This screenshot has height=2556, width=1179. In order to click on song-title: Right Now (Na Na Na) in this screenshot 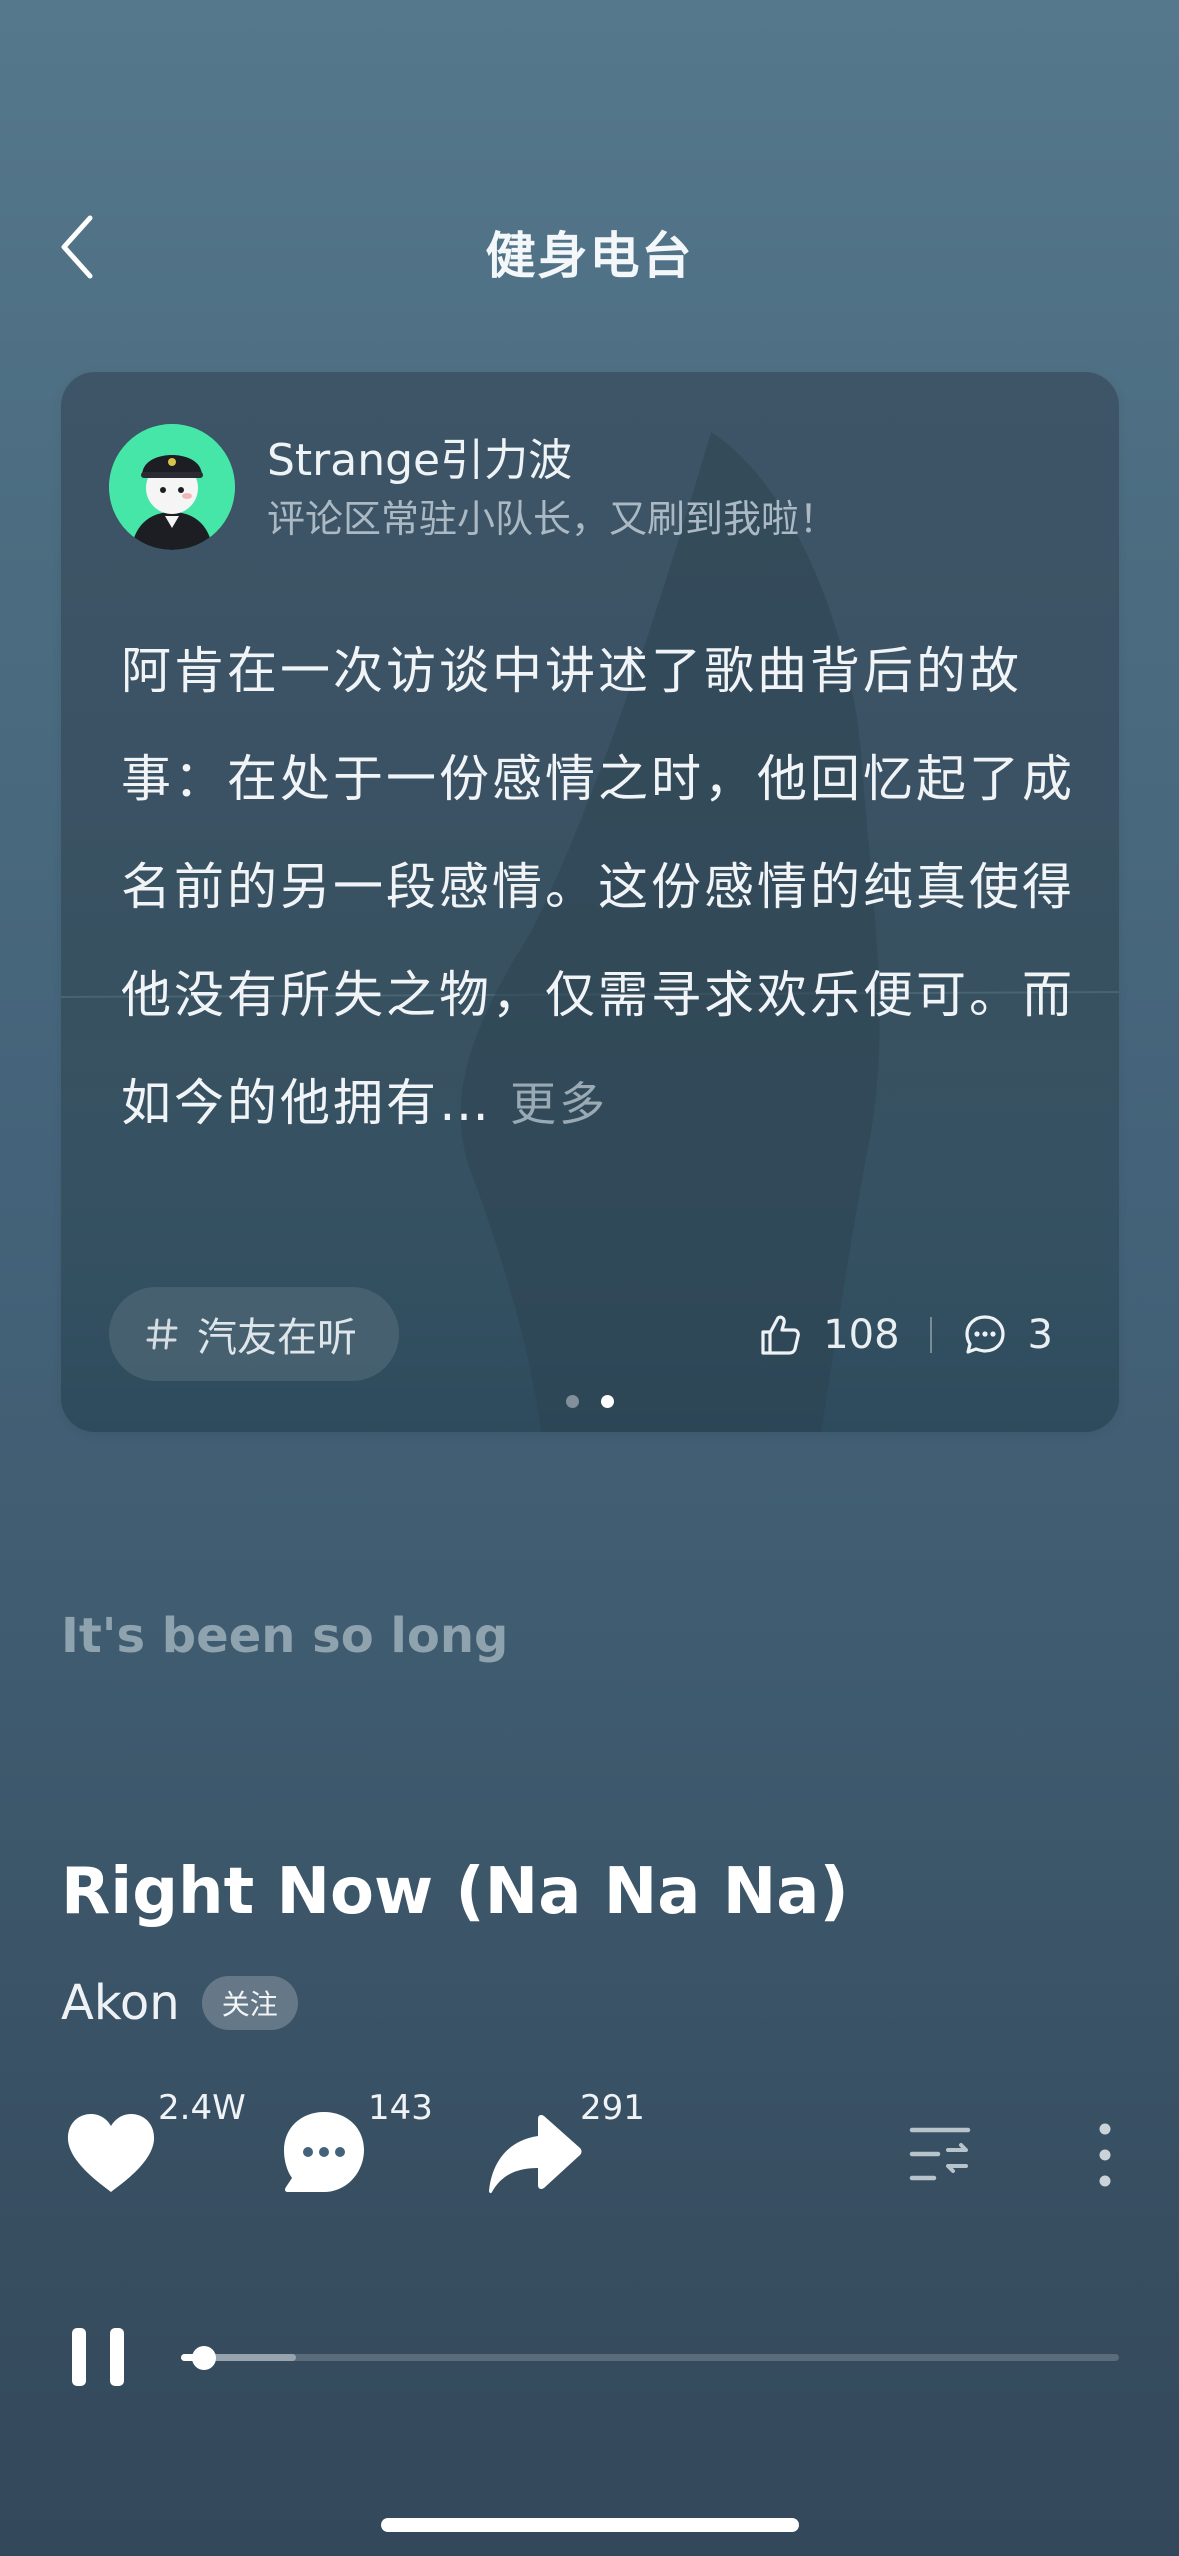, I will do `click(455, 1892)`.